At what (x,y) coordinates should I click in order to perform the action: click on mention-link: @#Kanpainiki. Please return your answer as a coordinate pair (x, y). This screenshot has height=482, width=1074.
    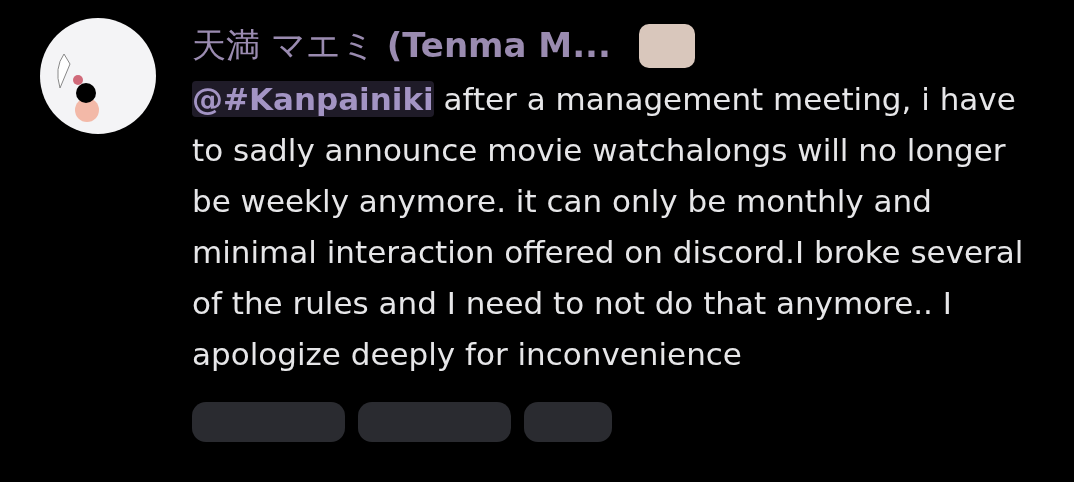
    Looking at the image, I should click on (313, 99).